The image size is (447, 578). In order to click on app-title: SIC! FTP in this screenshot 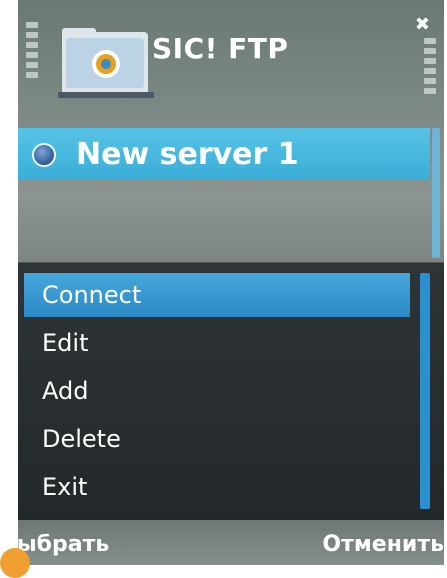, I will do `click(220, 48)`.